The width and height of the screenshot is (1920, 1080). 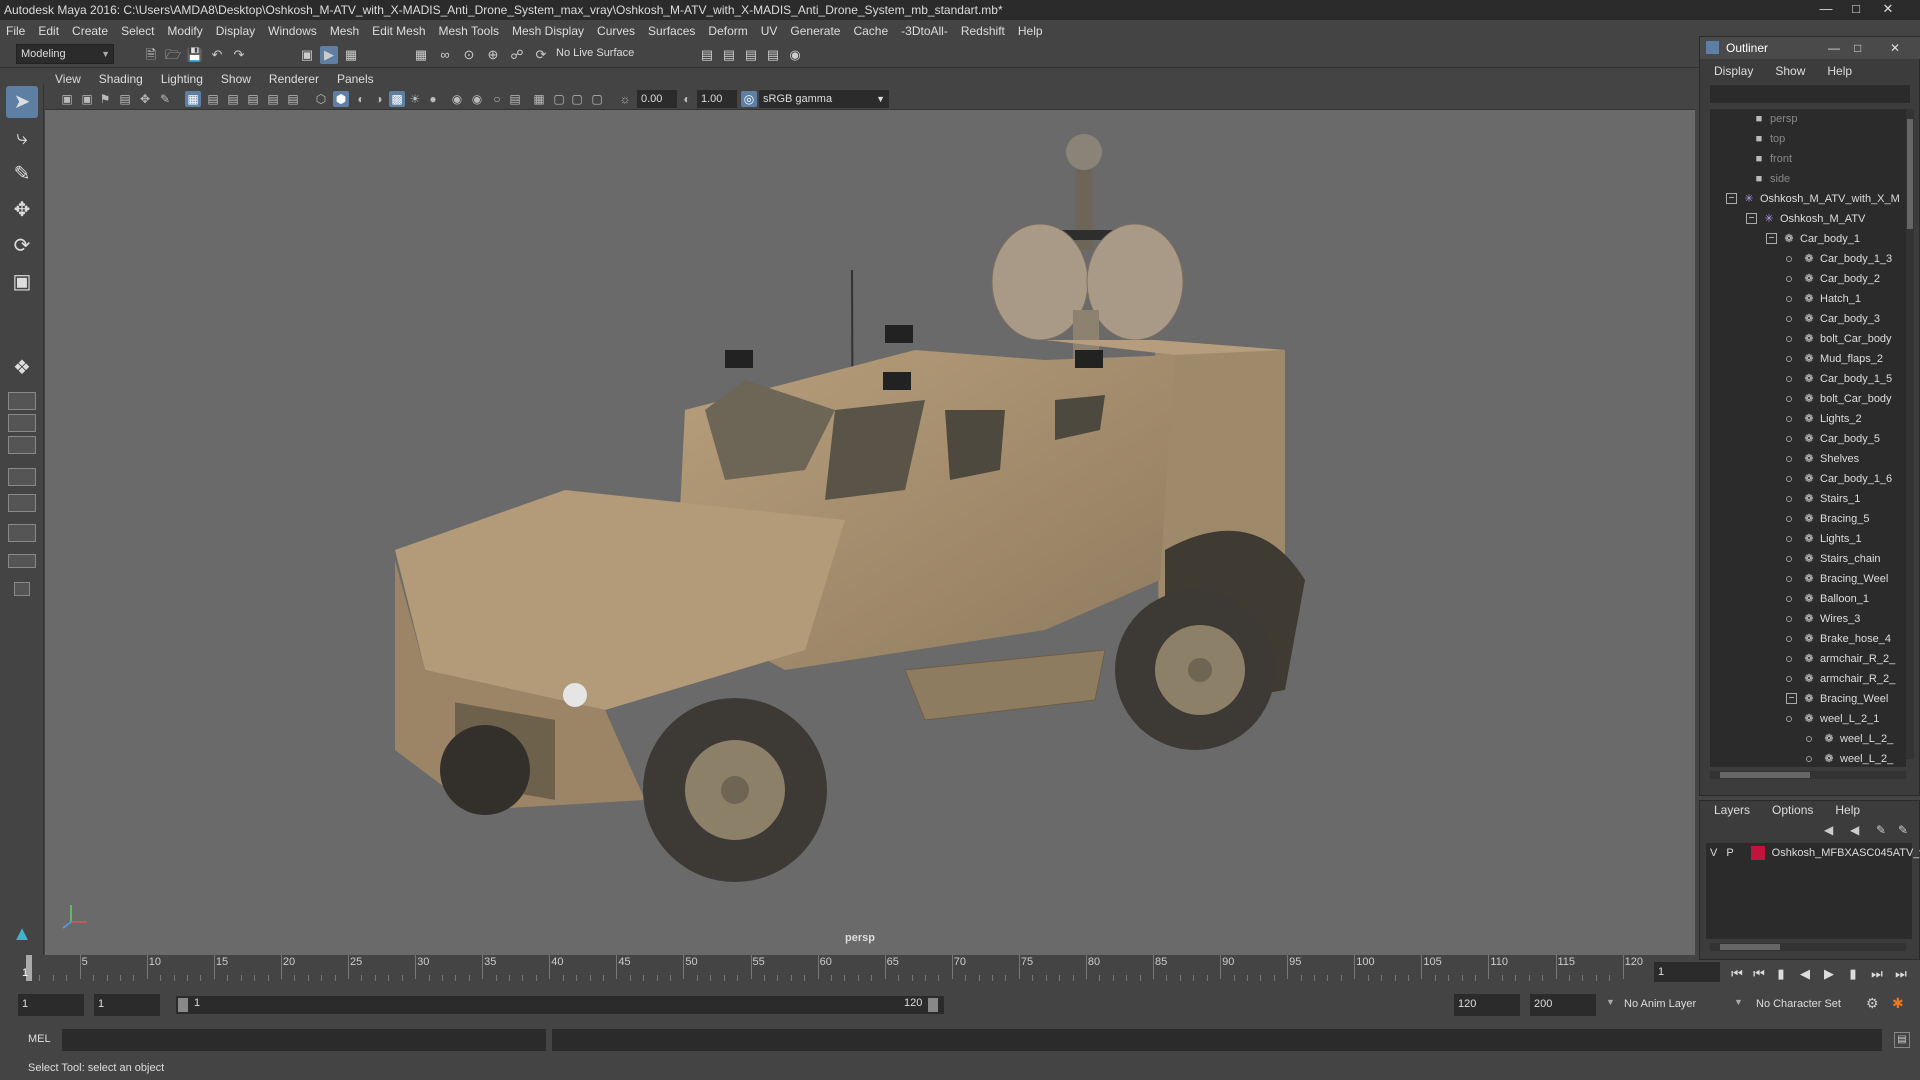 I want to click on menu-item: Cache, so click(x=870, y=31).